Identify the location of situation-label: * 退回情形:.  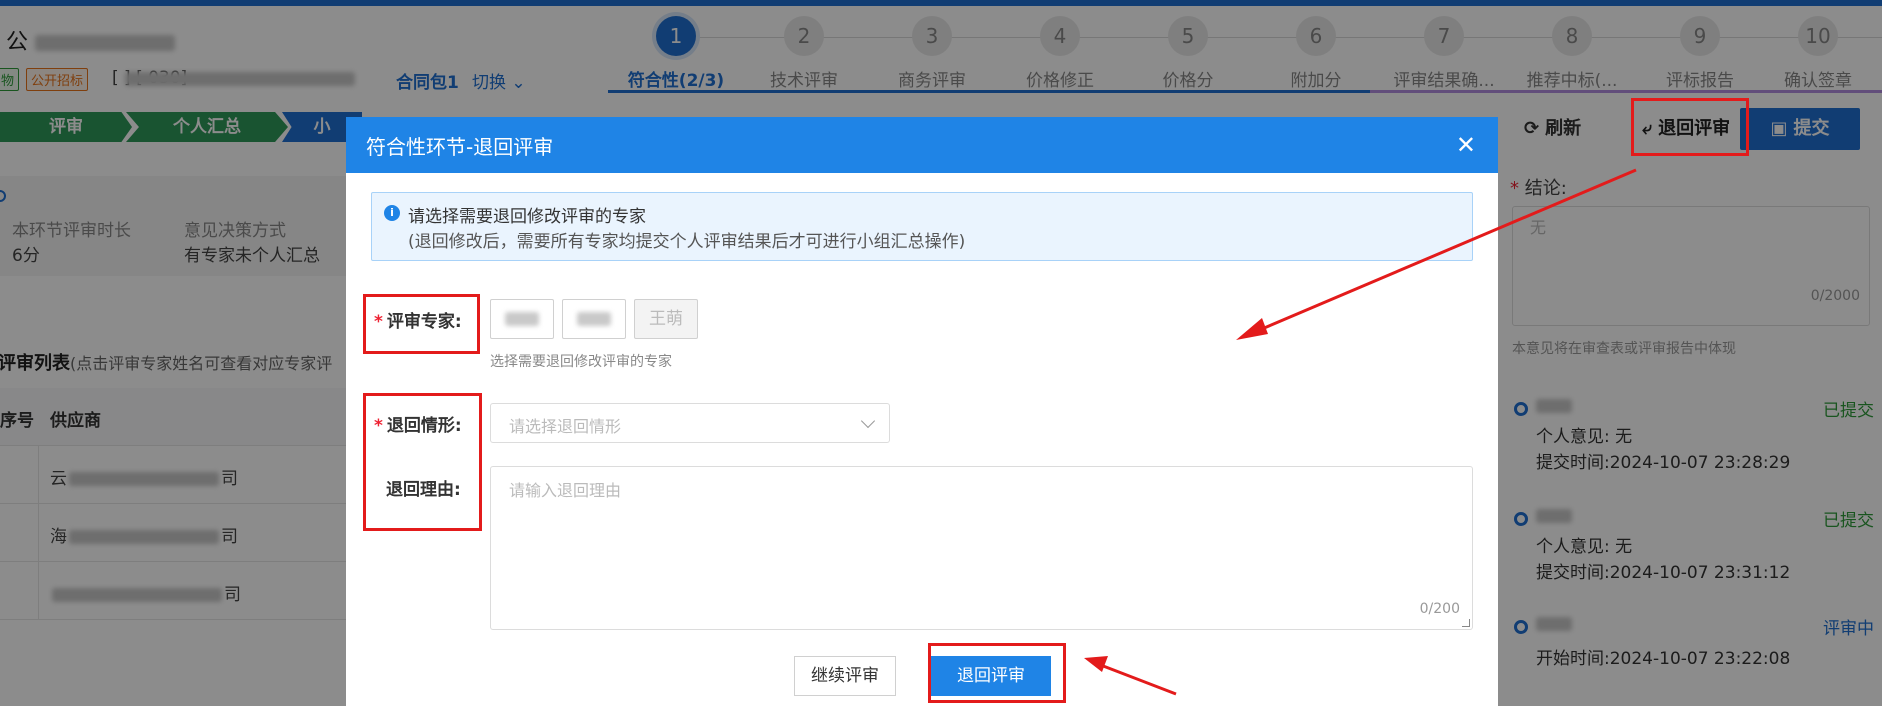
(418, 426).